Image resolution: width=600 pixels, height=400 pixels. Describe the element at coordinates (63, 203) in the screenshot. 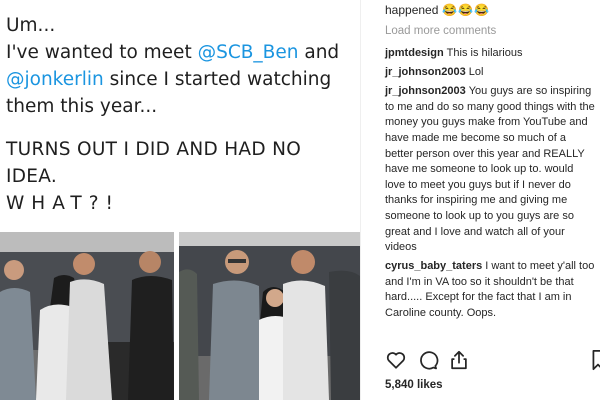

I see `tweet-line: WHAT?!` at that location.